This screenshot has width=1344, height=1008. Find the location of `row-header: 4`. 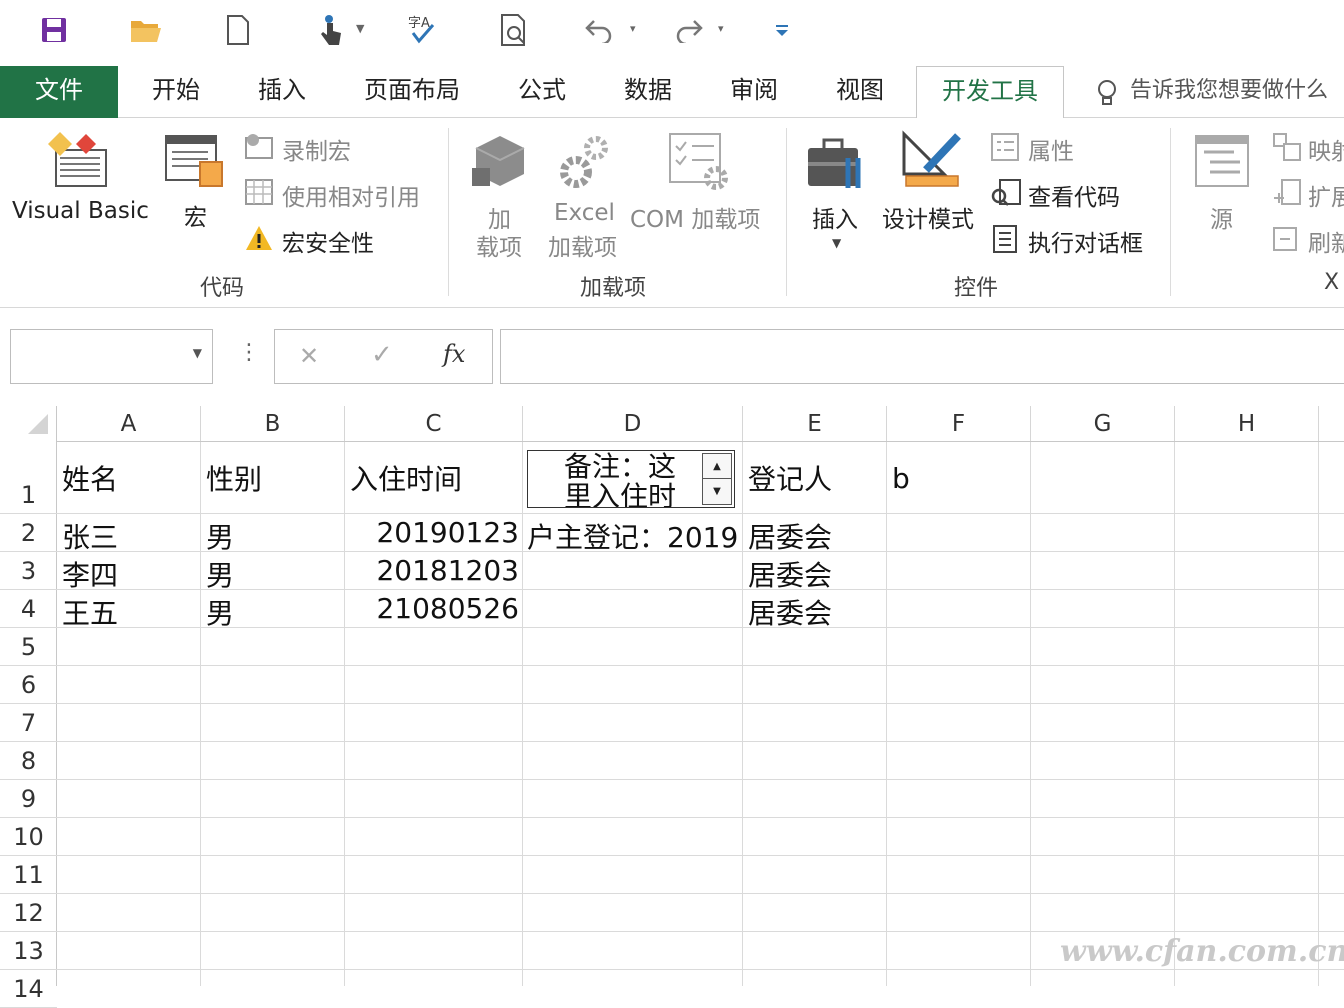

row-header: 4 is located at coordinates (28, 609).